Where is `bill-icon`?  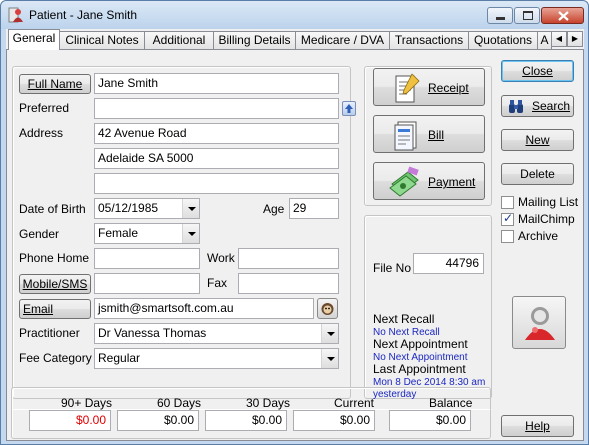
bill-icon is located at coordinates (405, 136).